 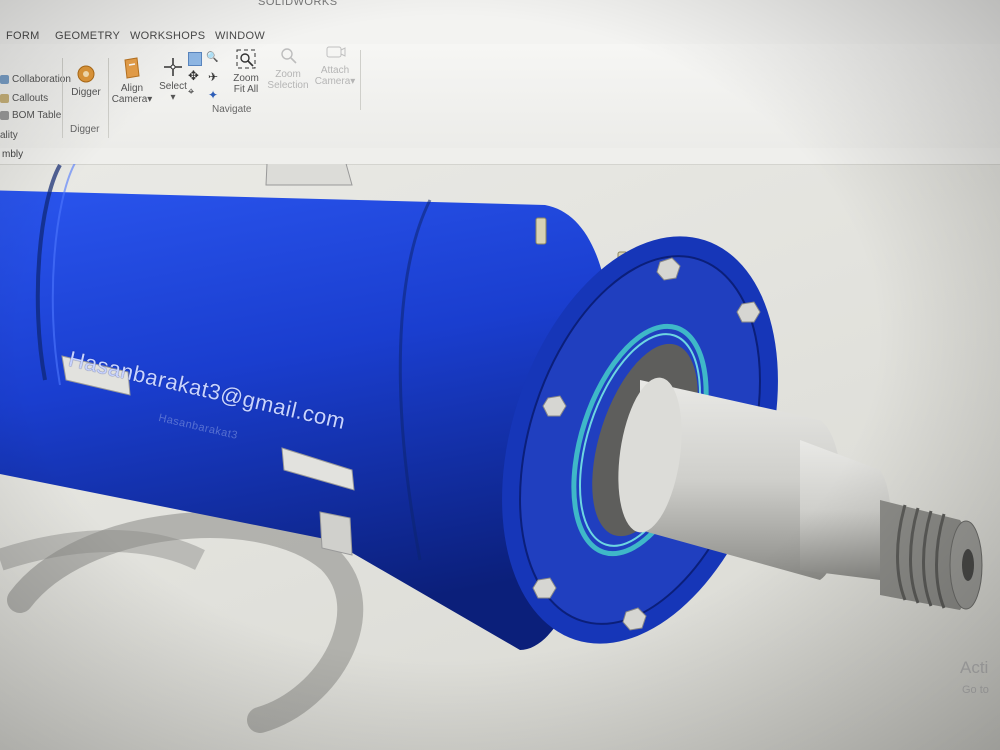 What do you see at coordinates (288, 85) in the screenshot?
I see `zoom-selection-label-2: Selection` at bounding box center [288, 85].